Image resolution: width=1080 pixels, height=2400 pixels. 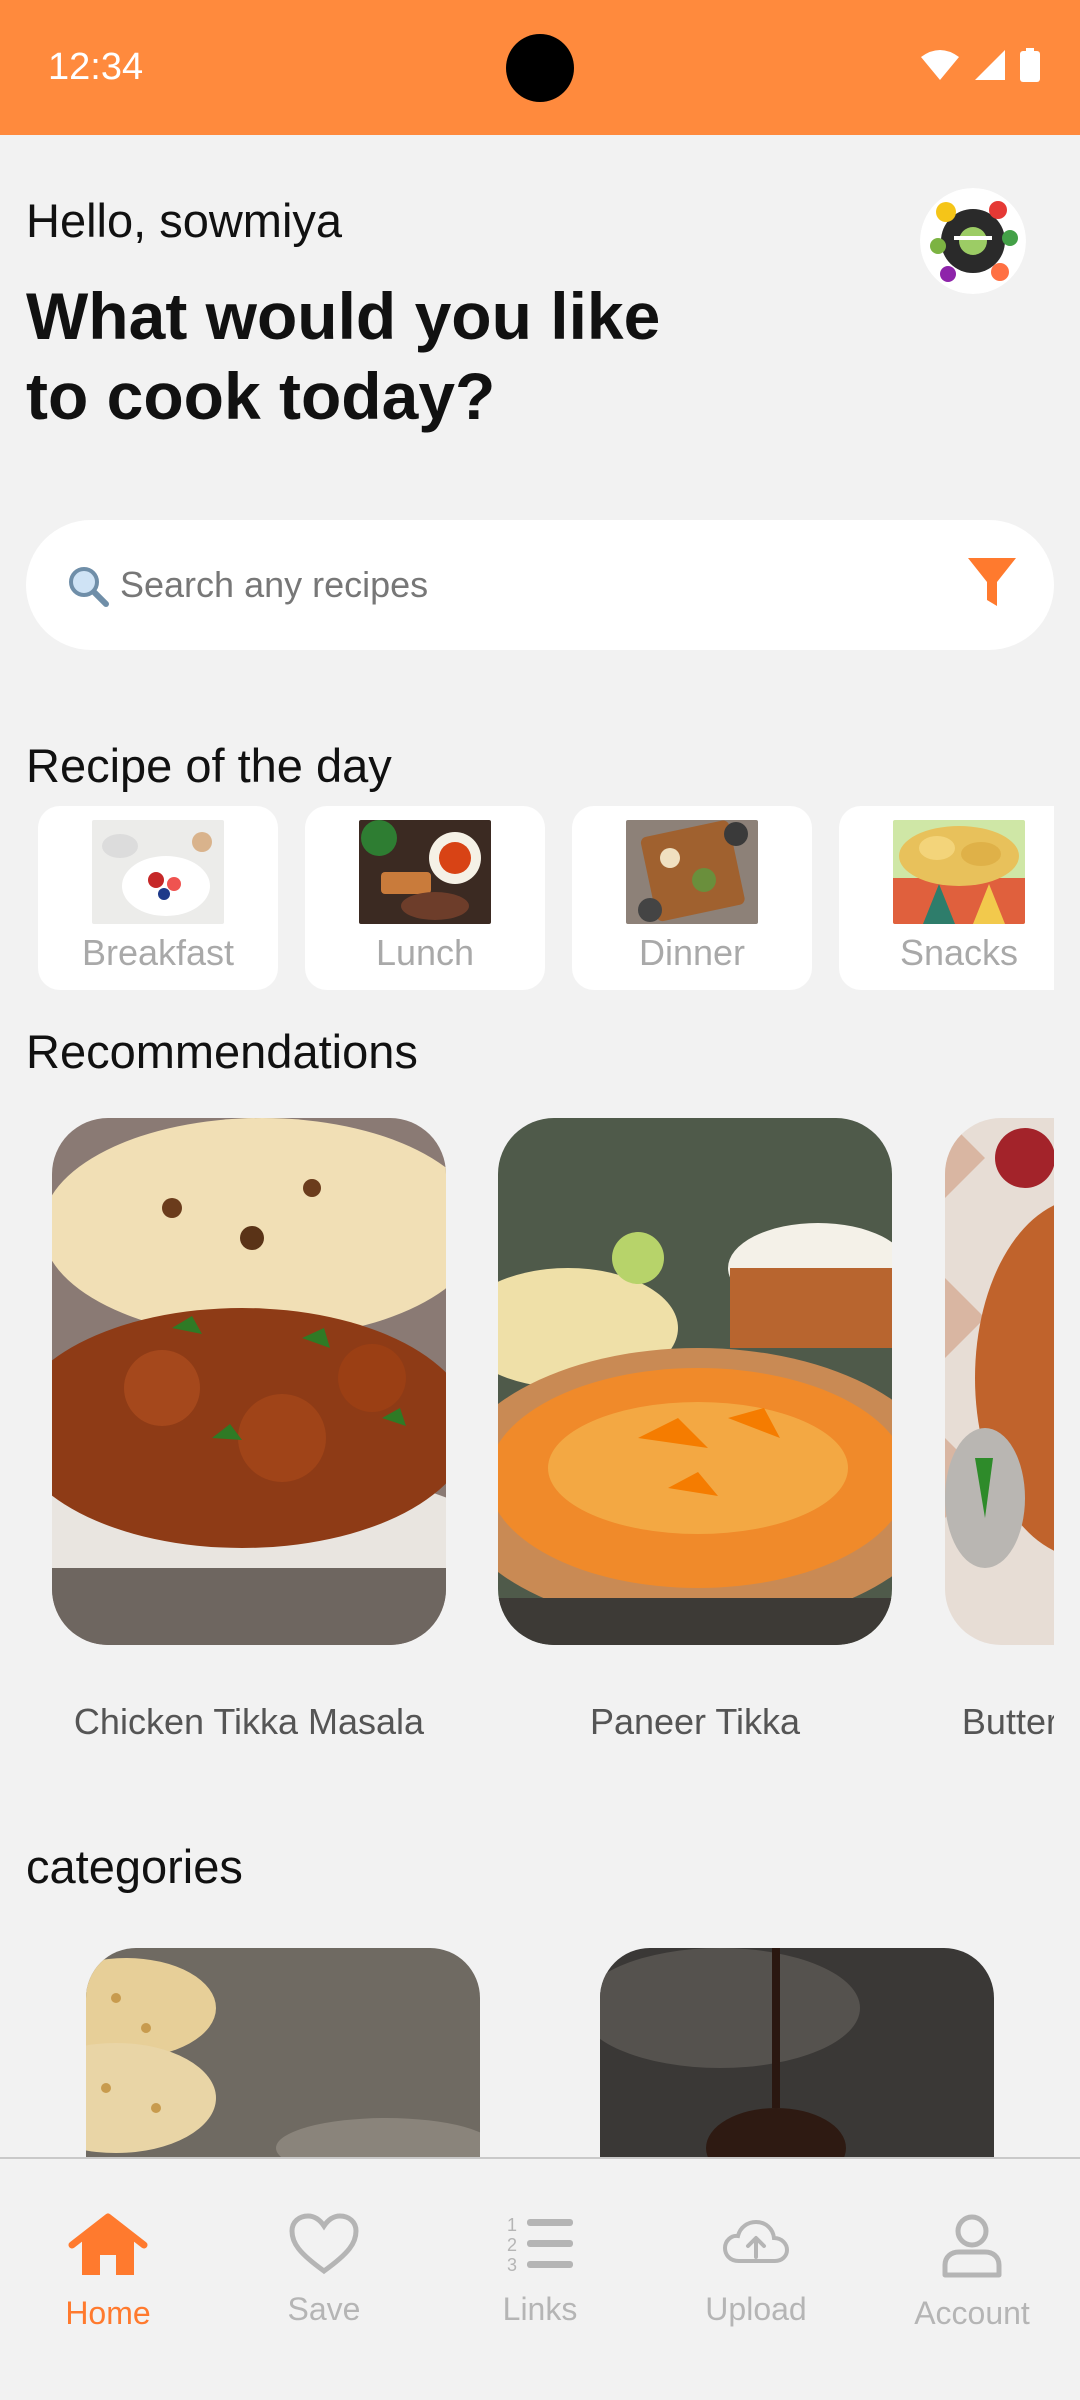 I want to click on snacks-image, so click(x=959, y=872).